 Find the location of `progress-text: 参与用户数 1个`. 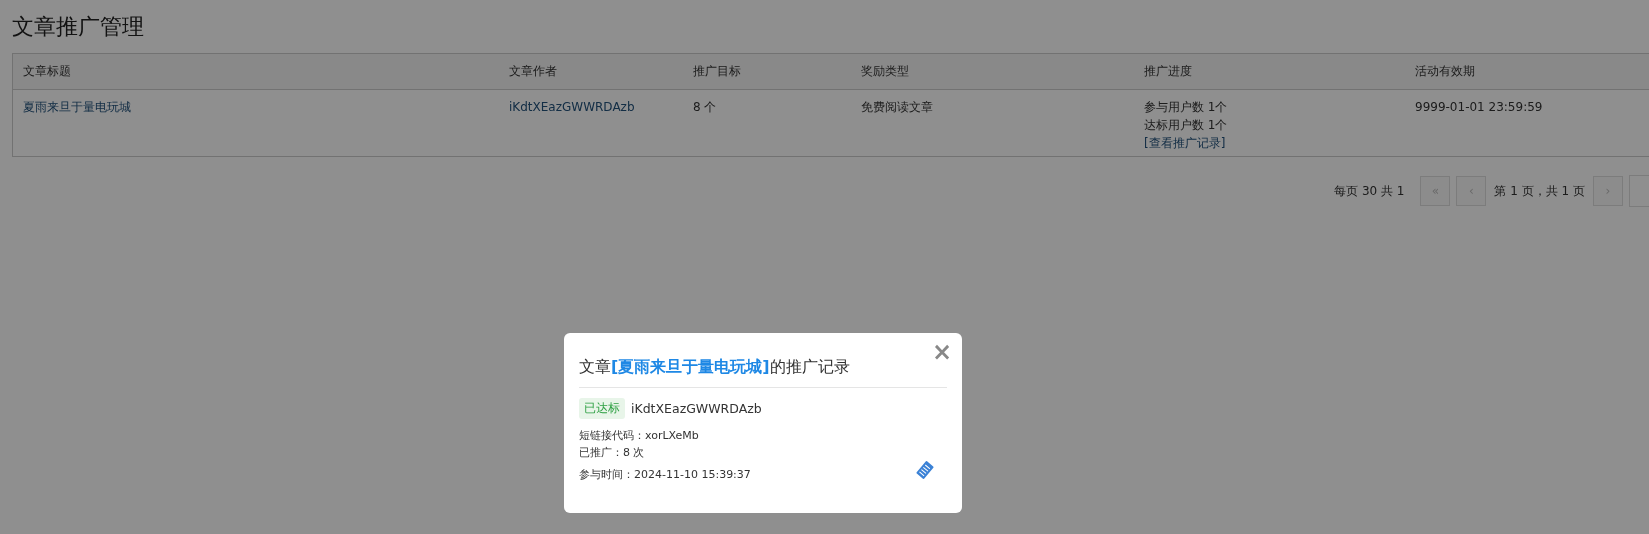

progress-text: 参与用户数 1个 is located at coordinates (1186, 107).